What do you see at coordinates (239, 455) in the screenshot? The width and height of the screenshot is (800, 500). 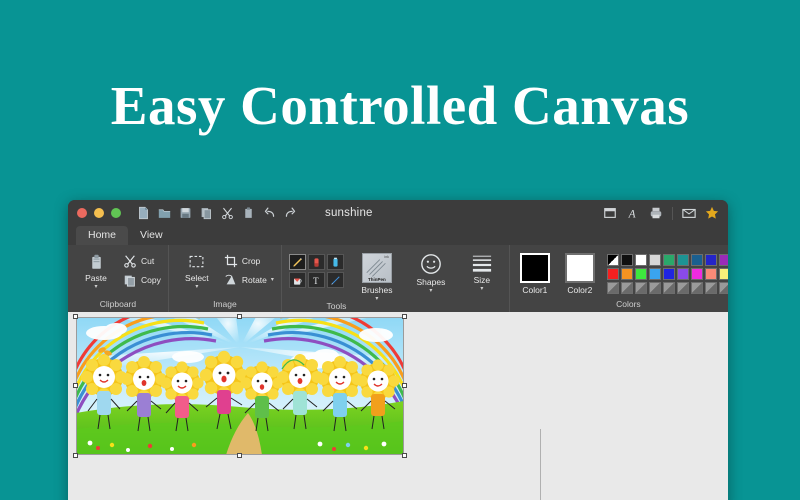 I see `resize-handle-s` at bounding box center [239, 455].